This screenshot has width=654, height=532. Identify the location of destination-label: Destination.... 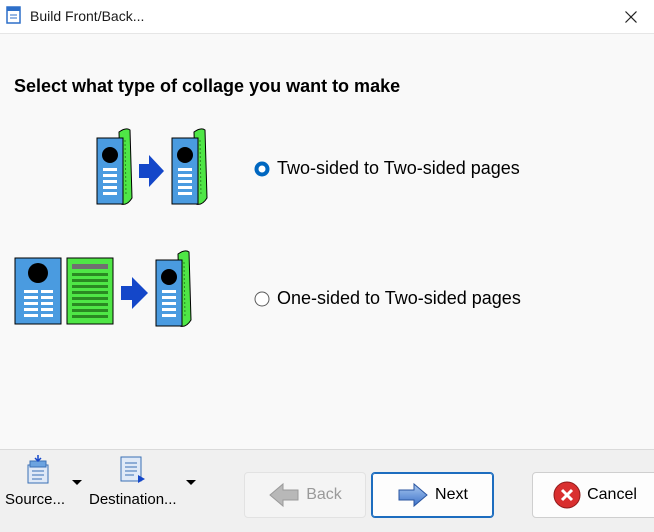
(133, 499).